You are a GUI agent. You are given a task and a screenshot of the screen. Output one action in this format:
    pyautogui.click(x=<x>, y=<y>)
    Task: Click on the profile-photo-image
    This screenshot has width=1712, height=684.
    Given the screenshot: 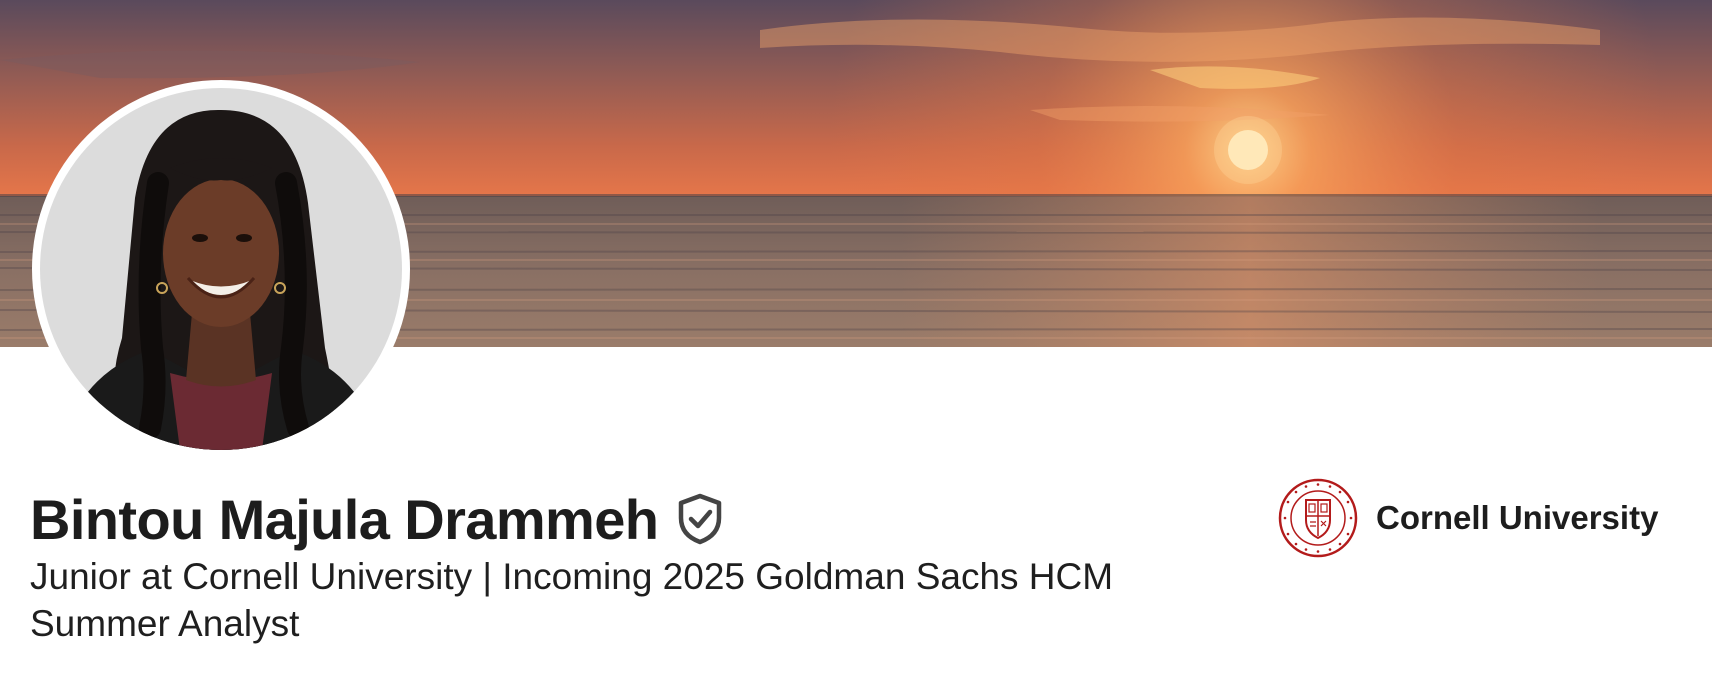 What is the action you would take?
    pyautogui.click(x=221, y=269)
    